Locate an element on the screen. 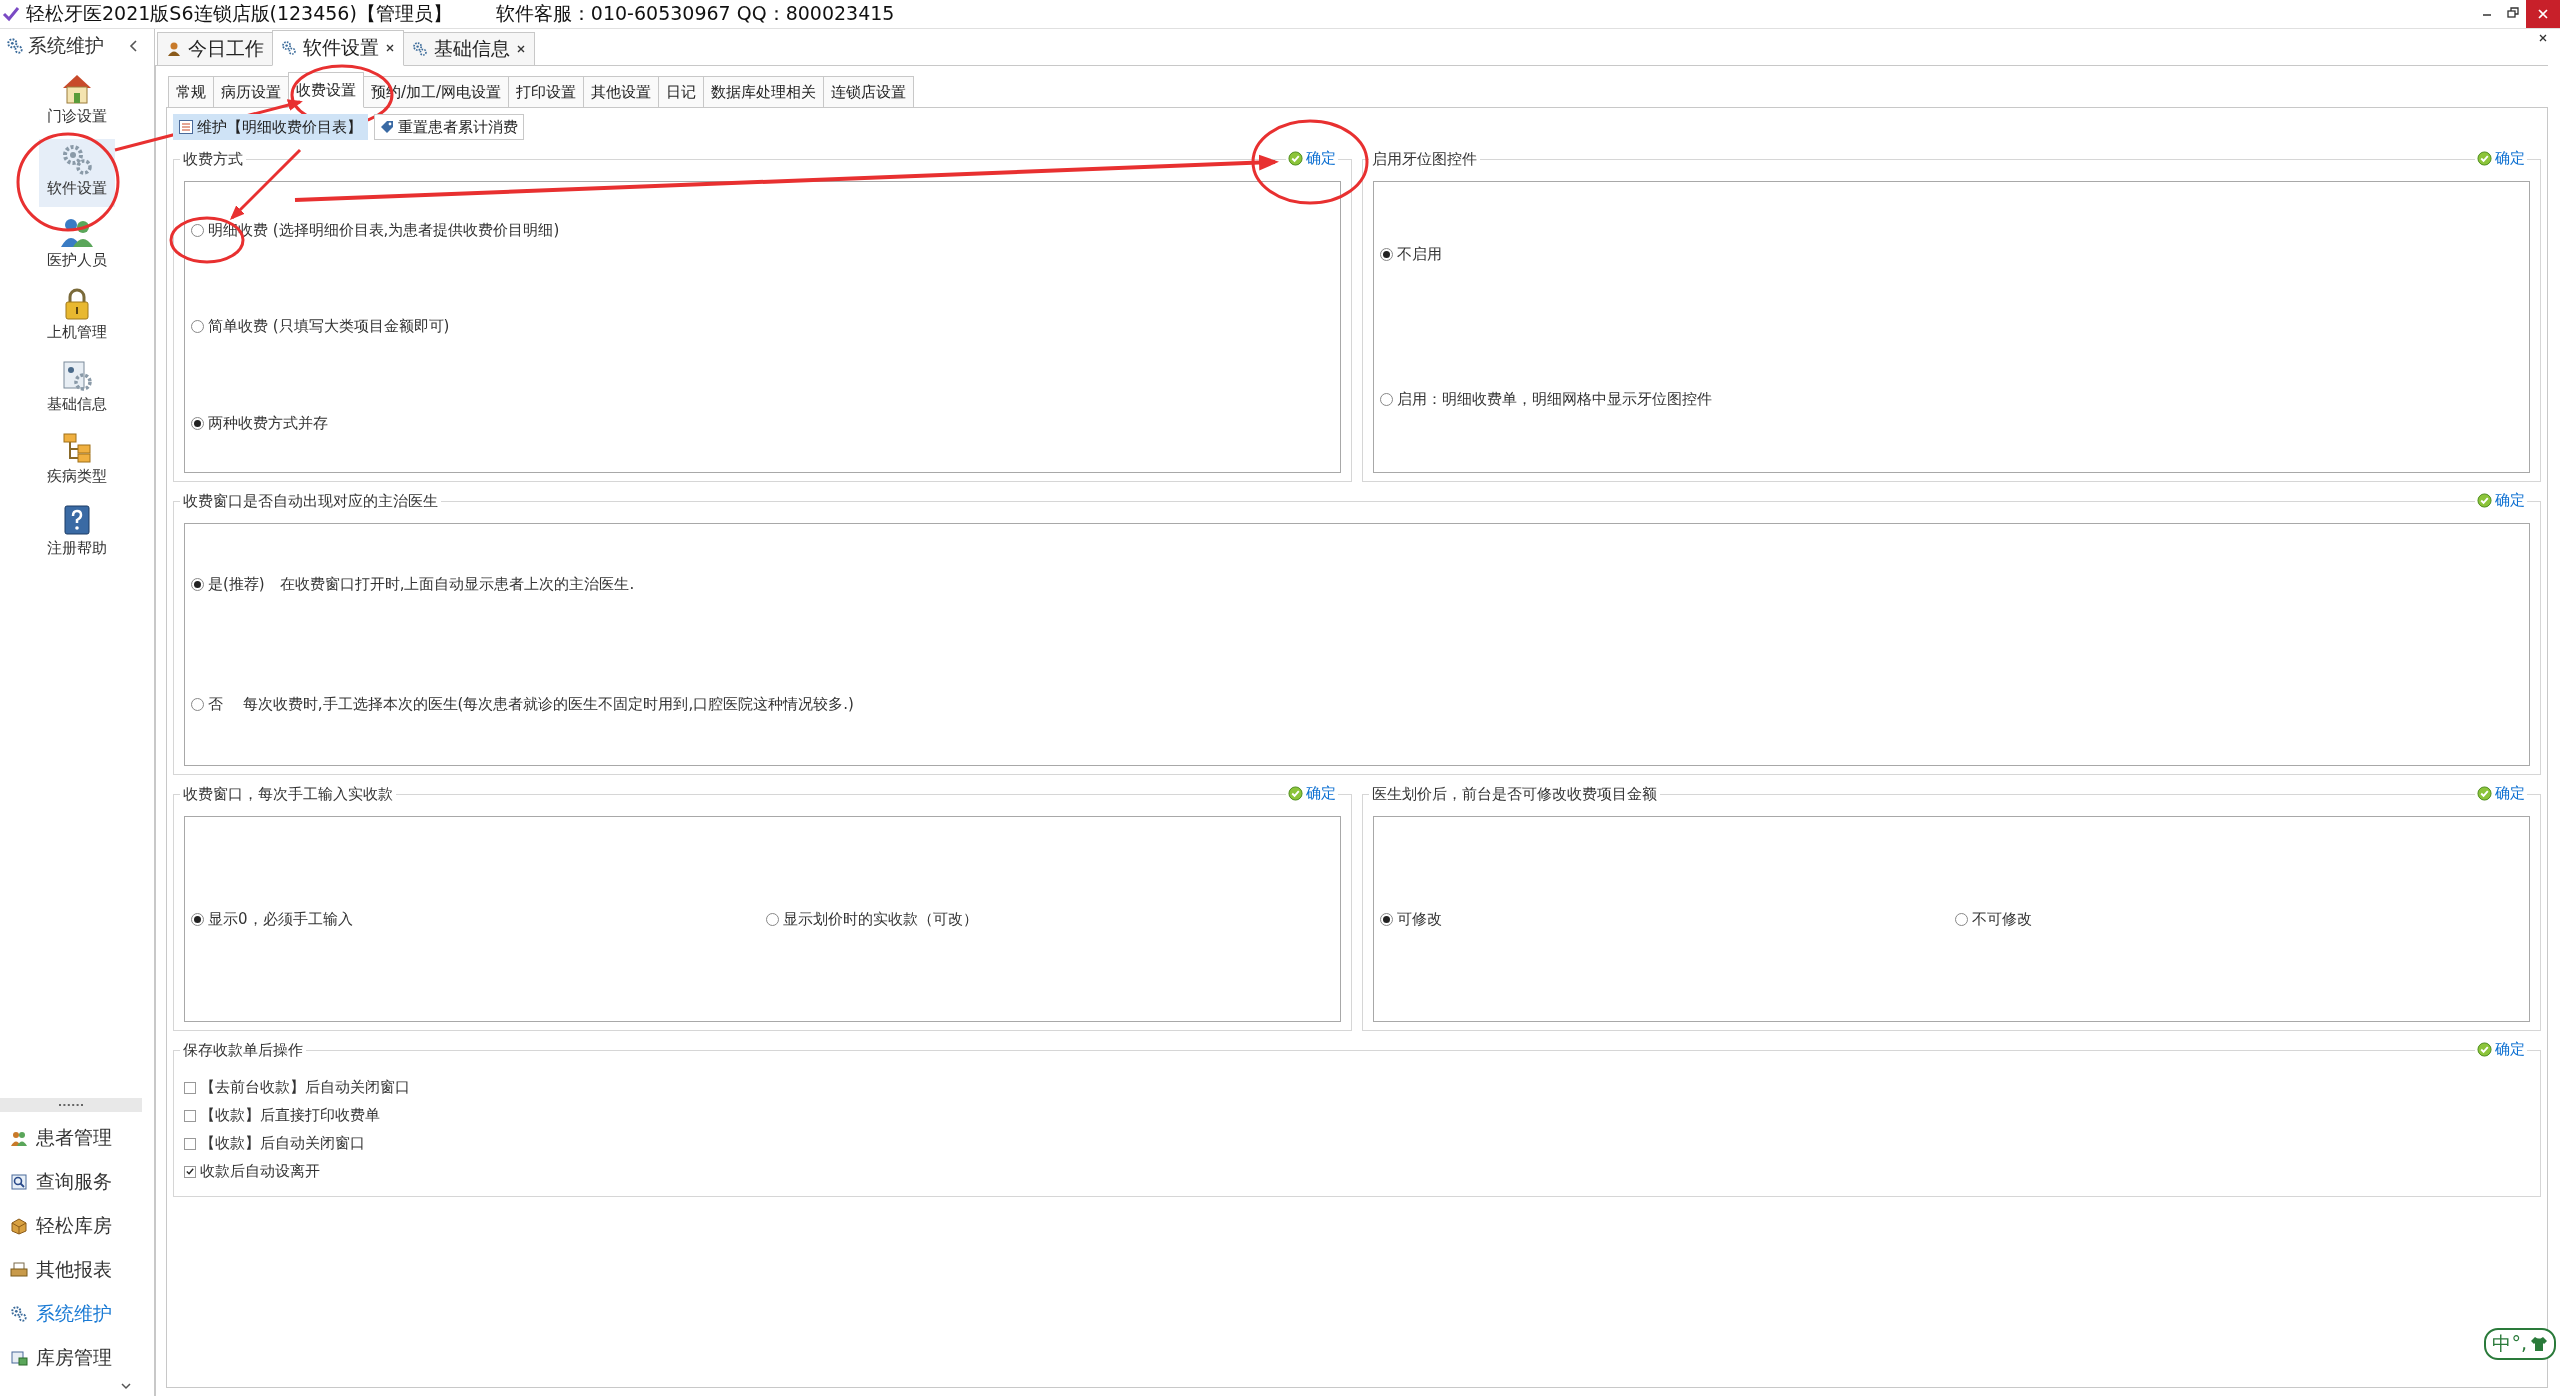 The width and height of the screenshot is (2560, 1396). radio-option: 显示0，必须手工输入 is located at coordinates (272, 919).